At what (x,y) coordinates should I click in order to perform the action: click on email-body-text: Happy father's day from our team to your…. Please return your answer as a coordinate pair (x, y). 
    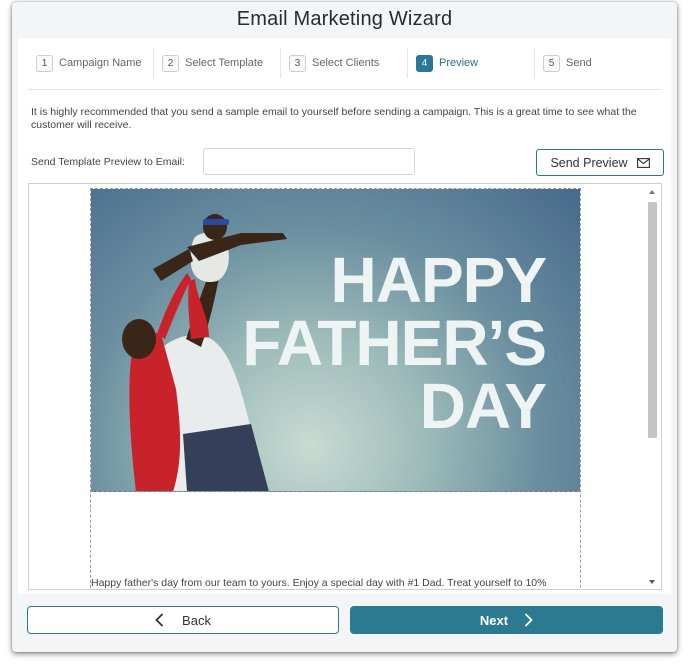
    Looking at the image, I should click on (319, 583).